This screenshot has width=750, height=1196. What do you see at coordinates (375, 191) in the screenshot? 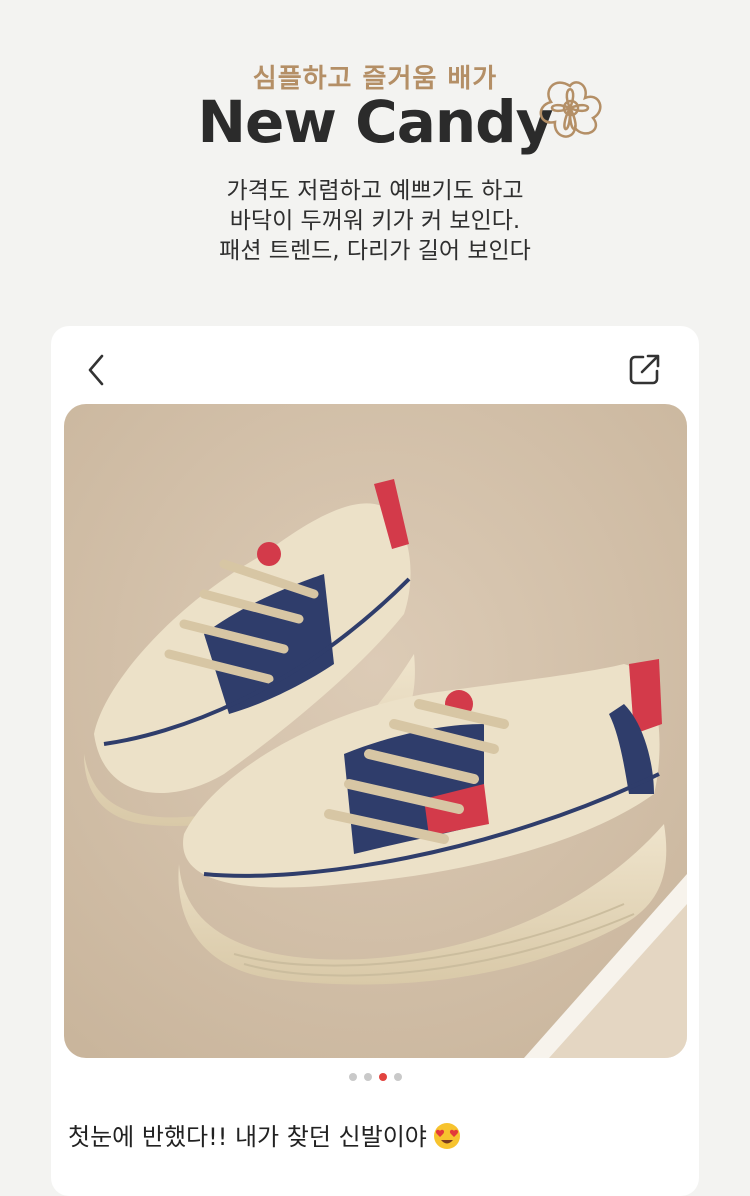
I see `description-line: 가격도 저렴하고 예쁘기도 하고` at bounding box center [375, 191].